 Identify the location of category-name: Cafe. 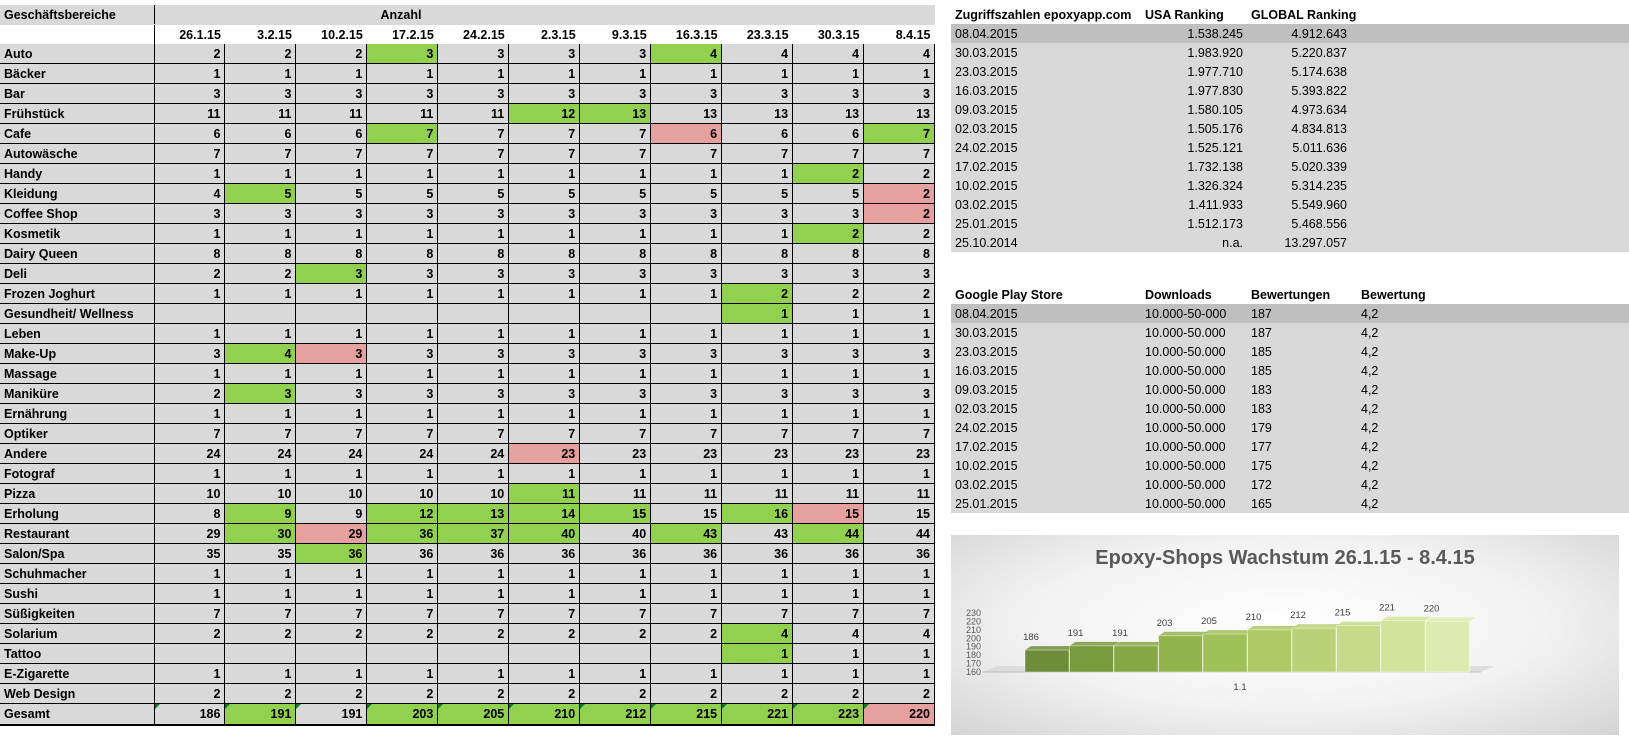
(77, 133).